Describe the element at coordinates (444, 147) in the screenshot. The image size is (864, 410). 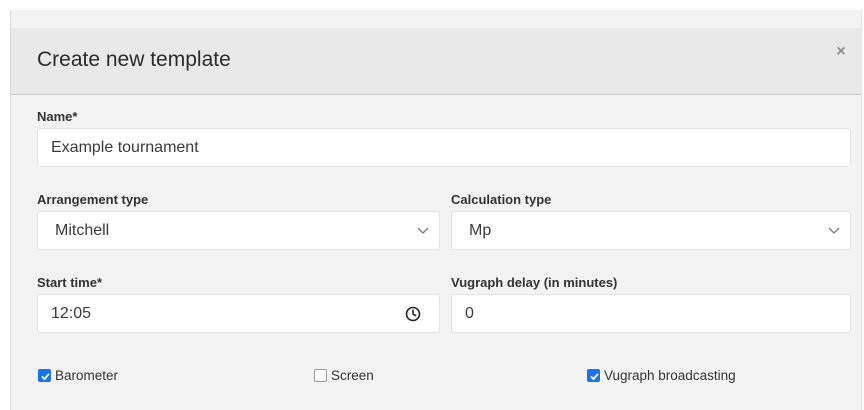
I see `name-input: Example tournament` at that location.